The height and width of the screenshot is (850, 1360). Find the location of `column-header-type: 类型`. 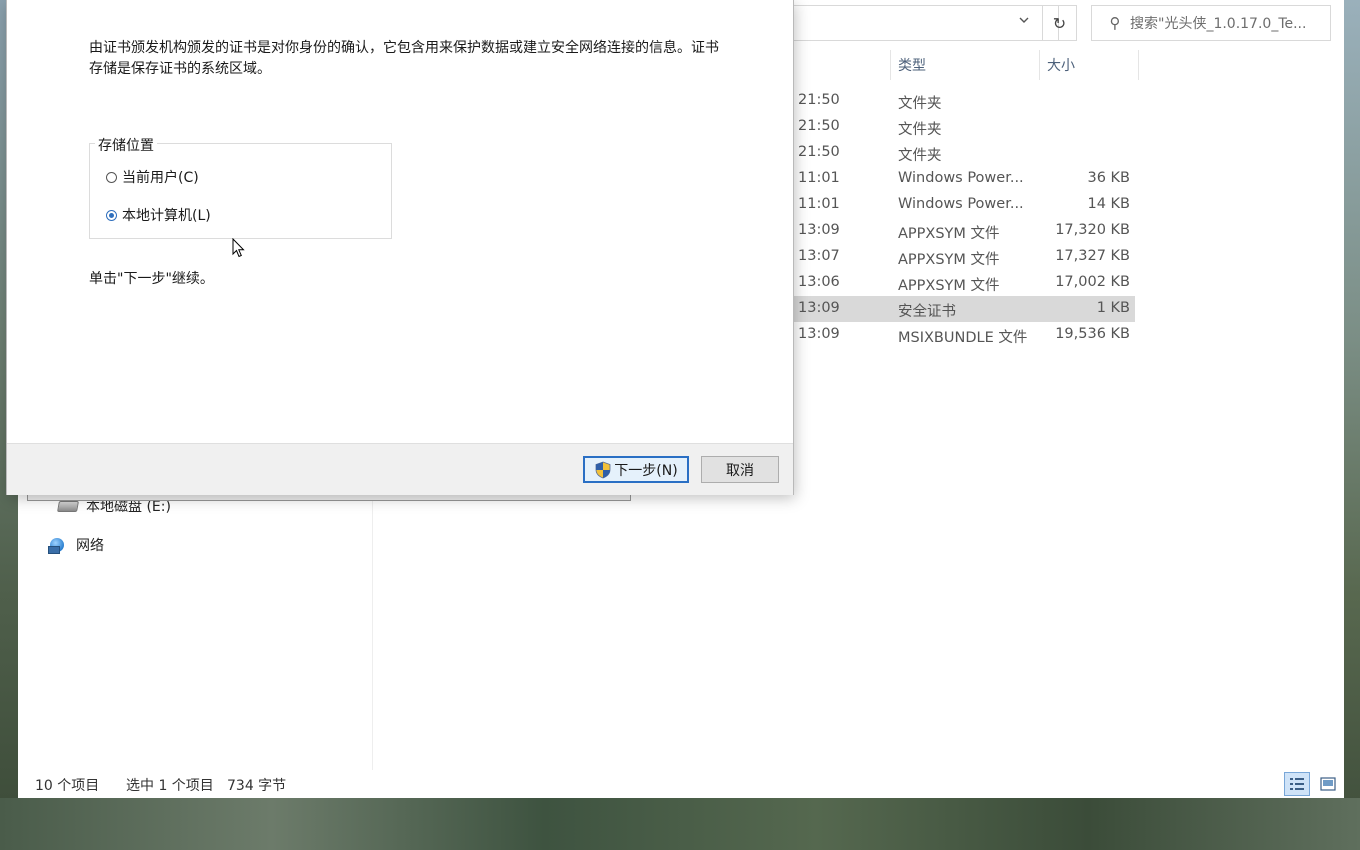

column-header-type: 类型 is located at coordinates (912, 65).